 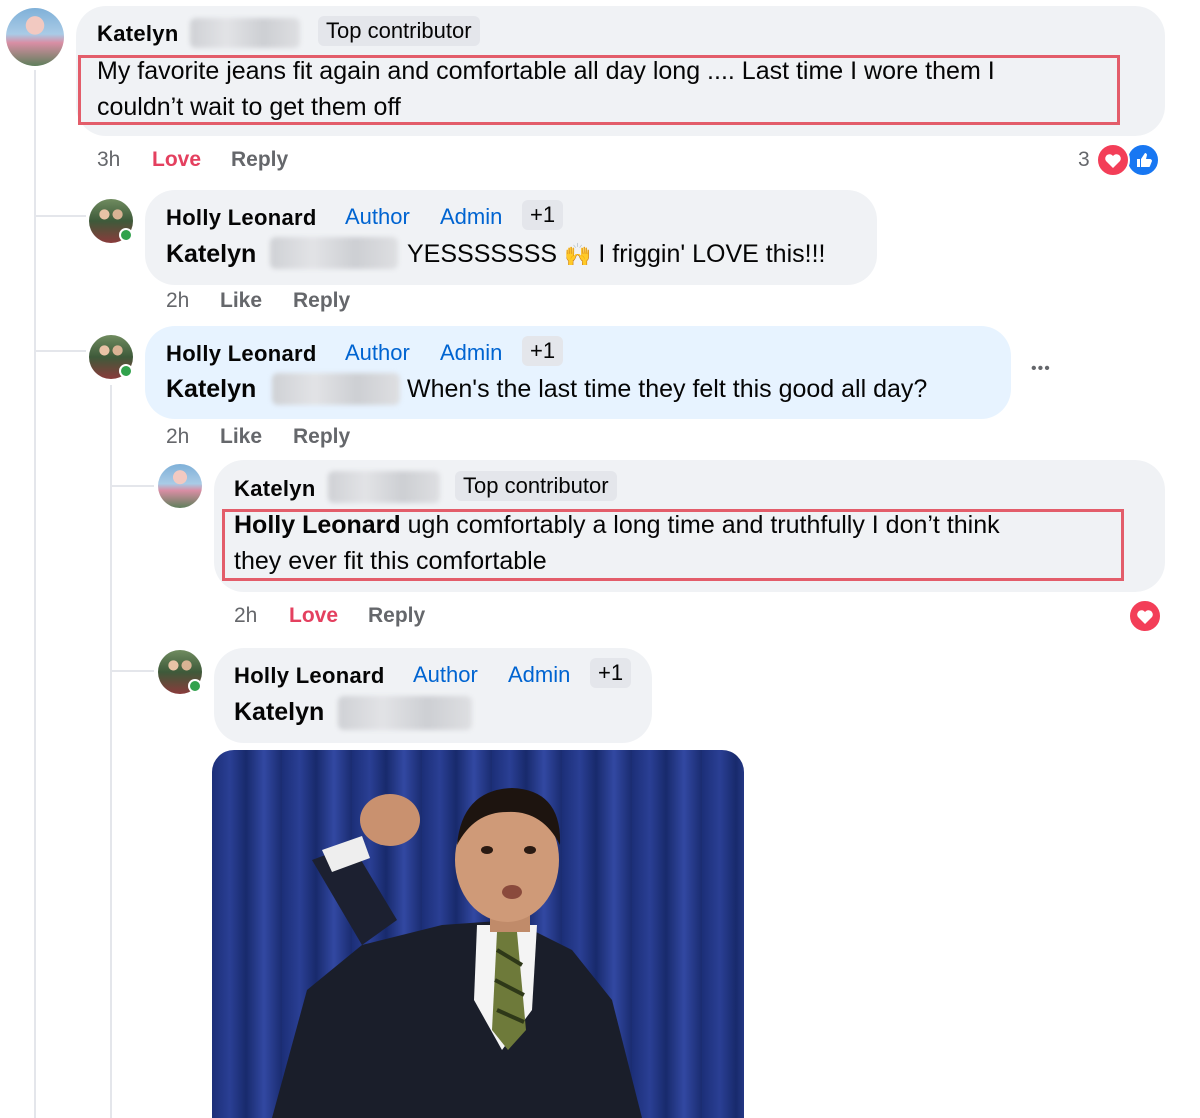 What do you see at coordinates (60, 216) in the screenshot?
I see `thread-curve-reply1` at bounding box center [60, 216].